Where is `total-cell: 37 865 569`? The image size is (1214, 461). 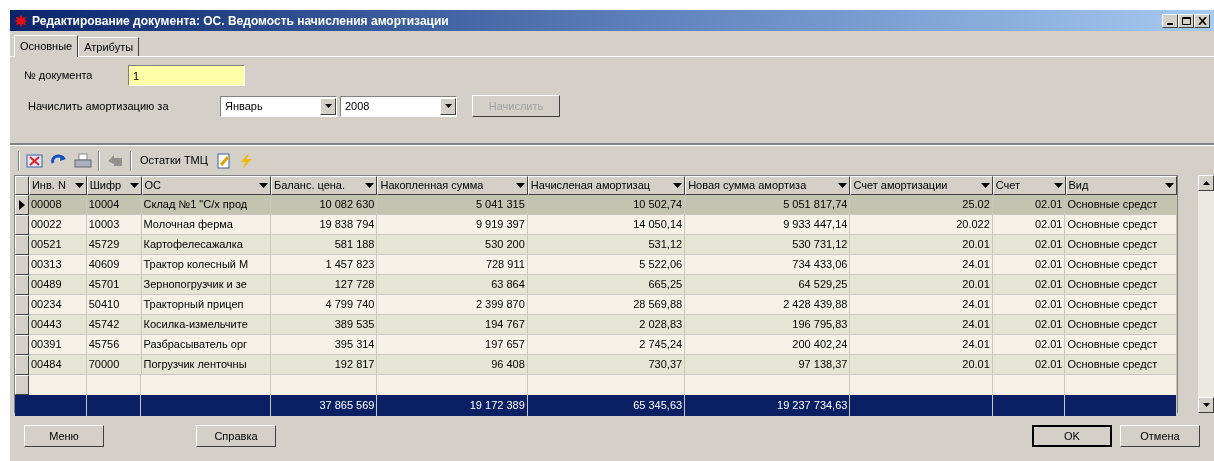 total-cell: 37 865 569 is located at coordinates (324, 405).